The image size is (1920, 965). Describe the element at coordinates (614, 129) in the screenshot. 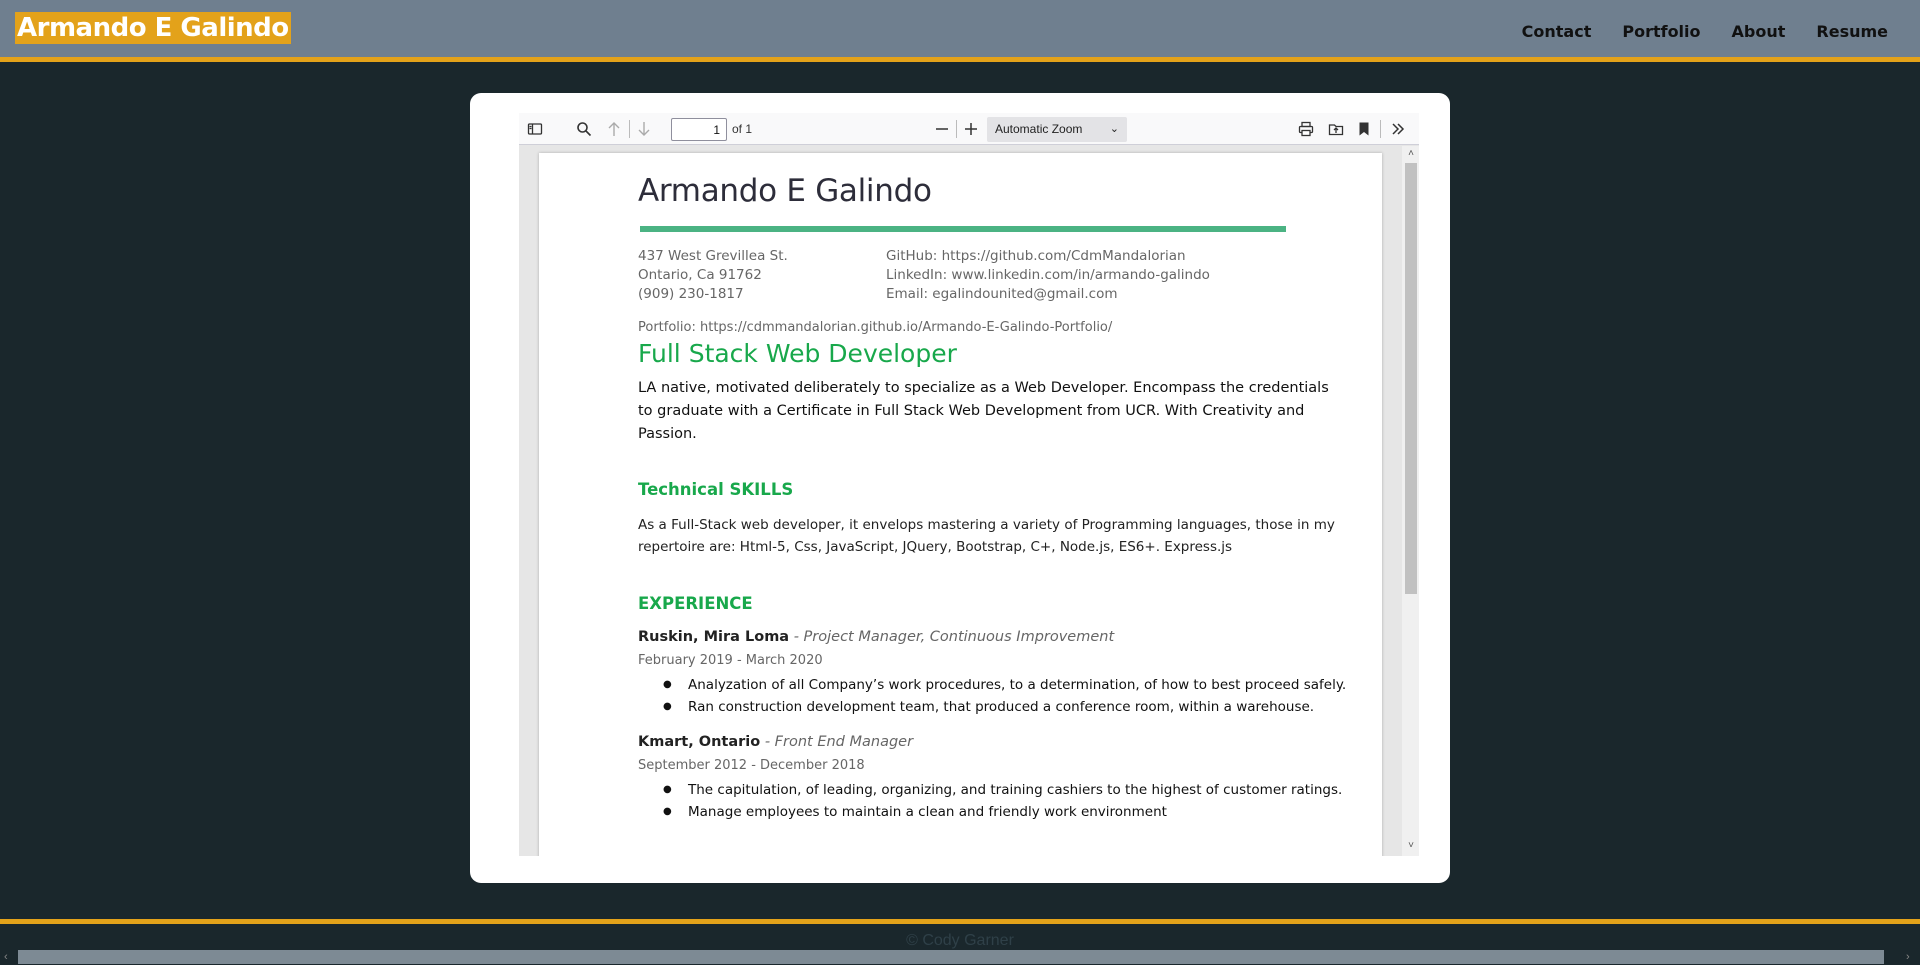

I see `arrow-up-icon` at that location.